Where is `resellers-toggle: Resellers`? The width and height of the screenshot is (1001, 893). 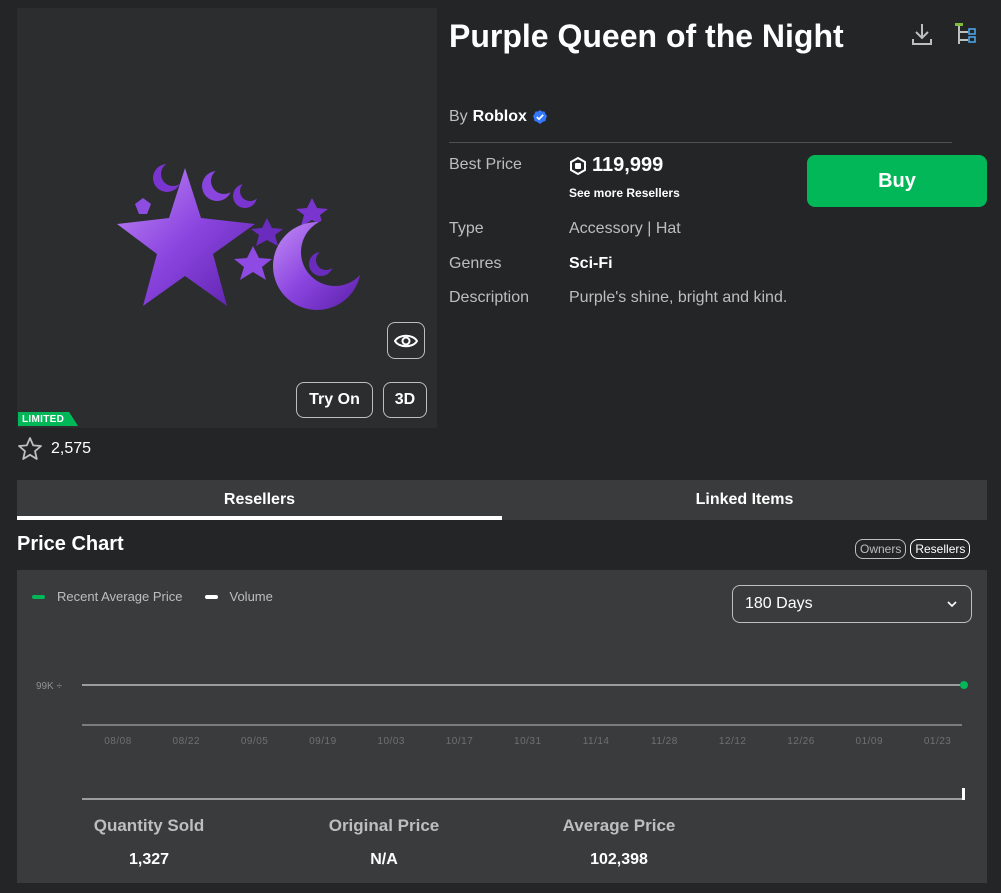
resellers-toggle: Resellers is located at coordinates (940, 549).